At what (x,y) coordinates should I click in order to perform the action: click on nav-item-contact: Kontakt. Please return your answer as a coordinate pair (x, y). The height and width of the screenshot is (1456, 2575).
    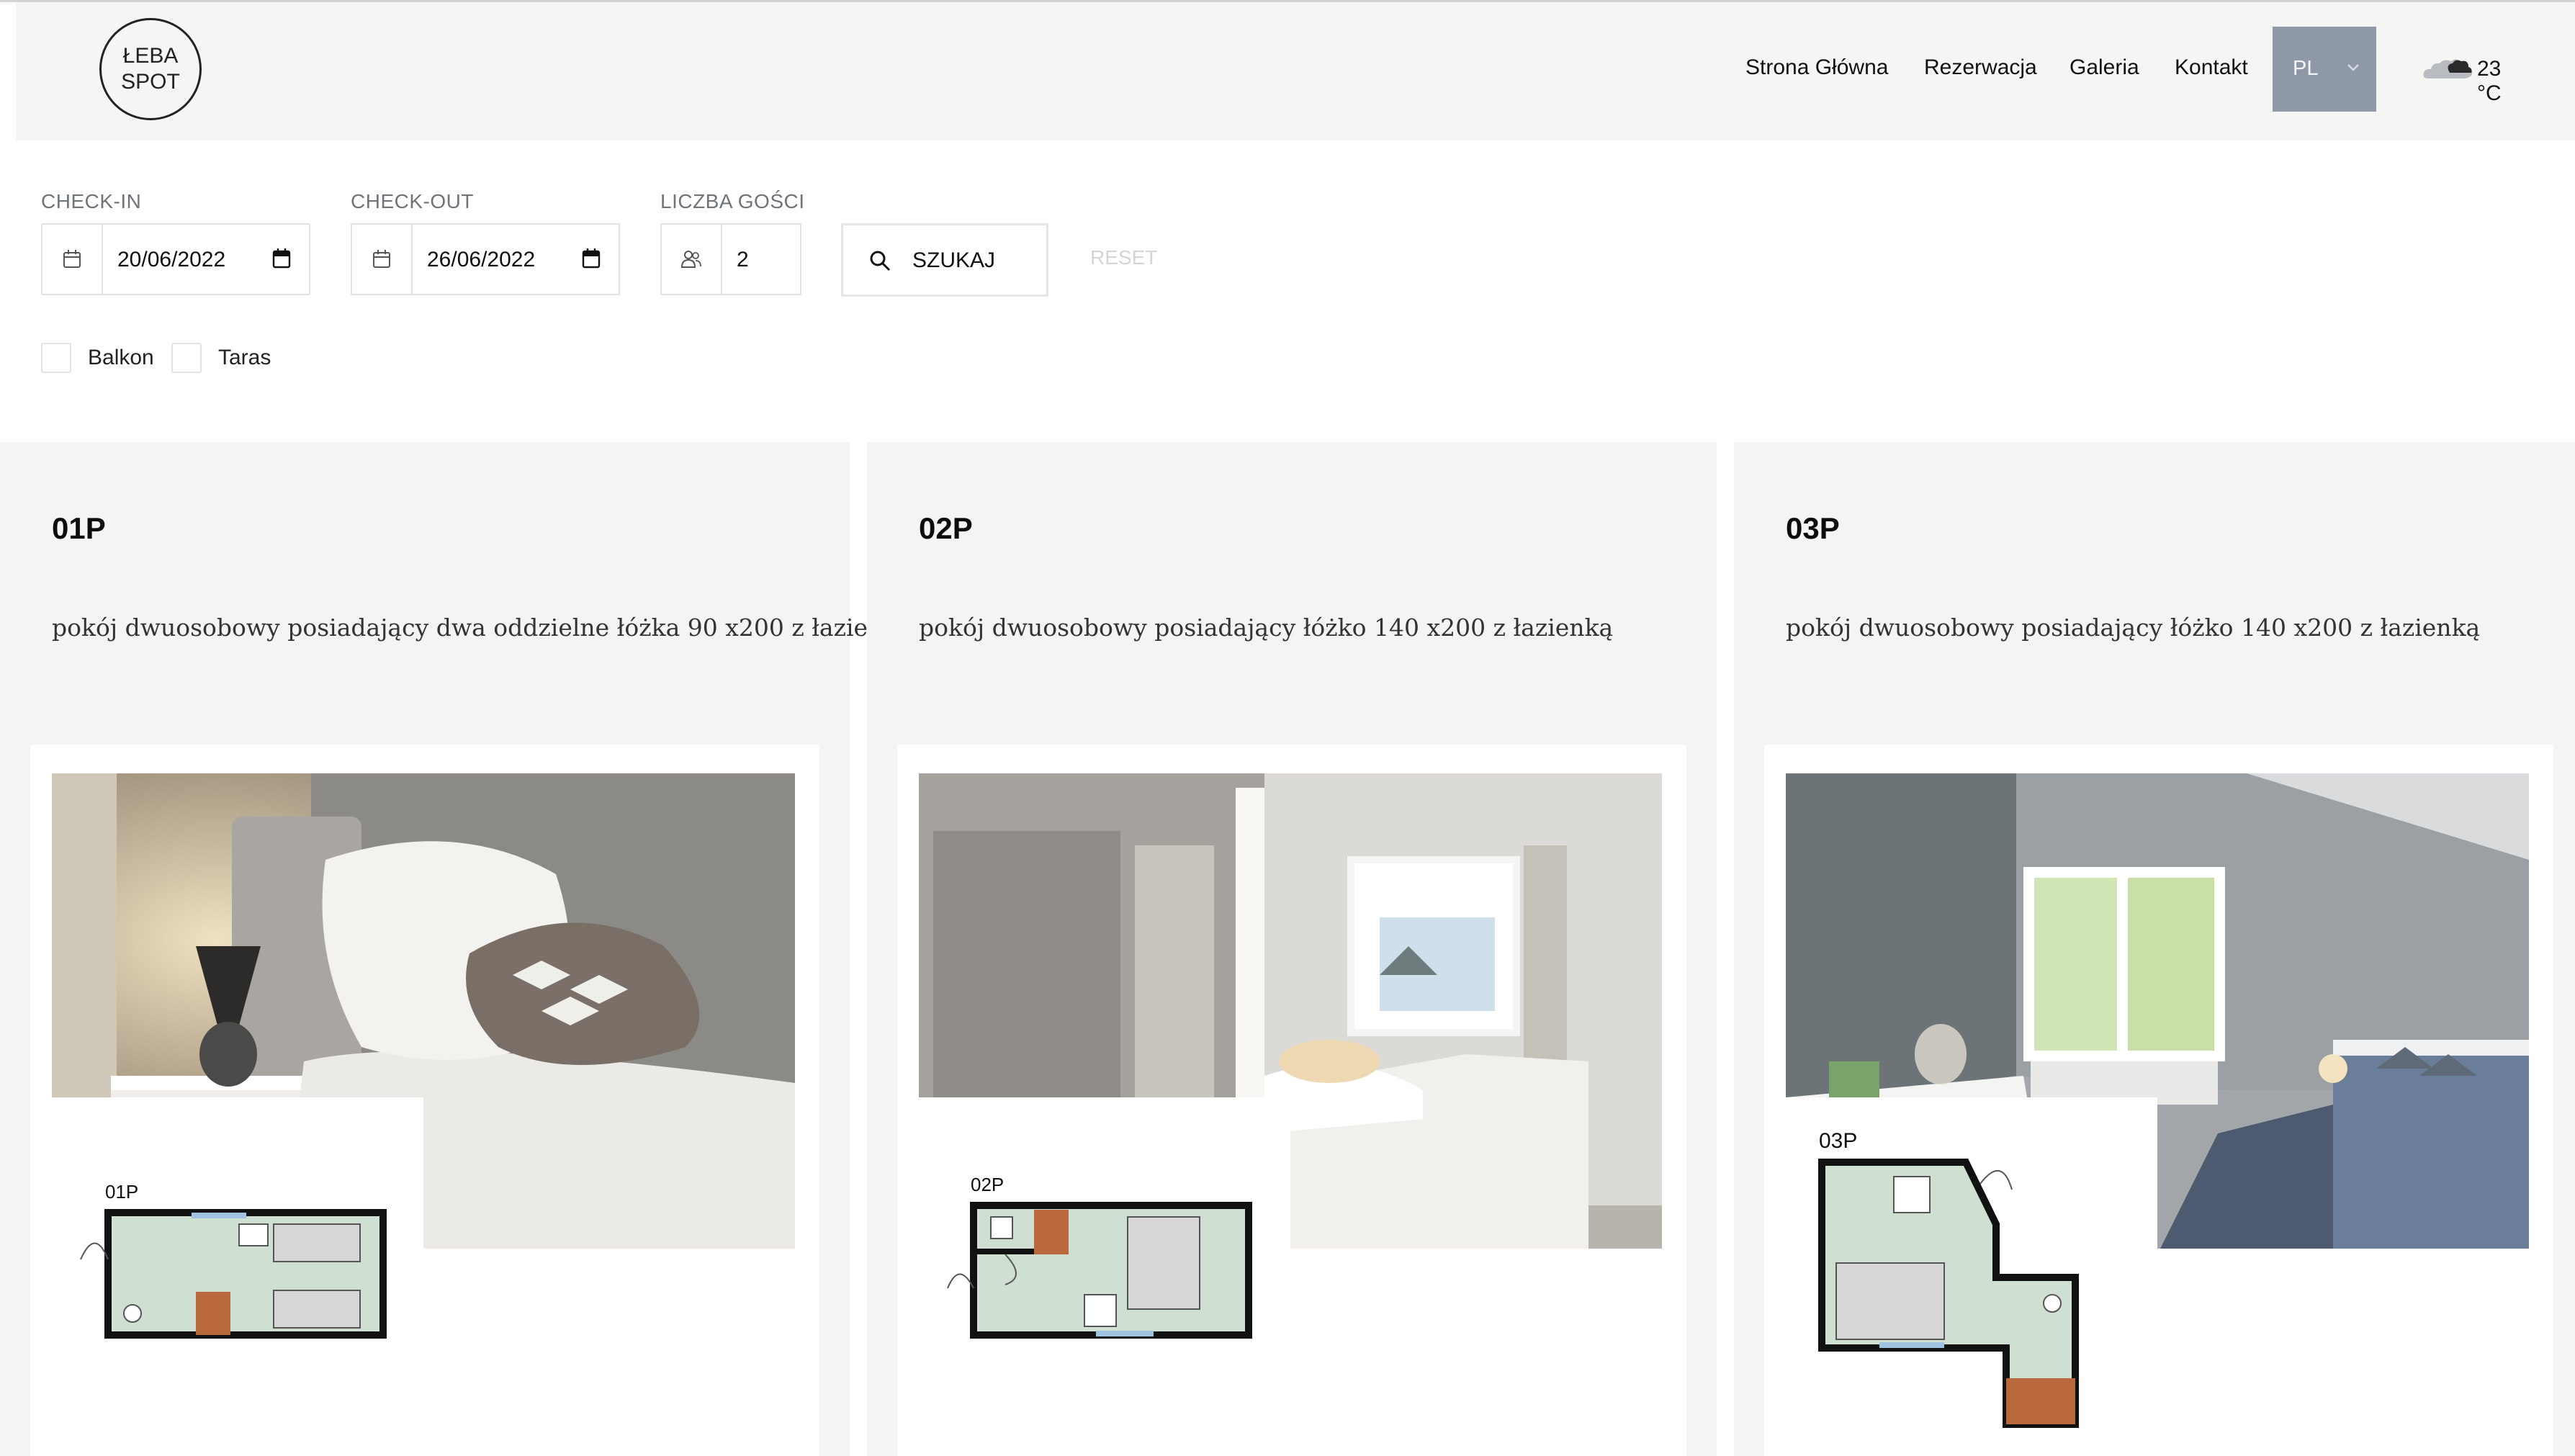
    Looking at the image, I should click on (2211, 67).